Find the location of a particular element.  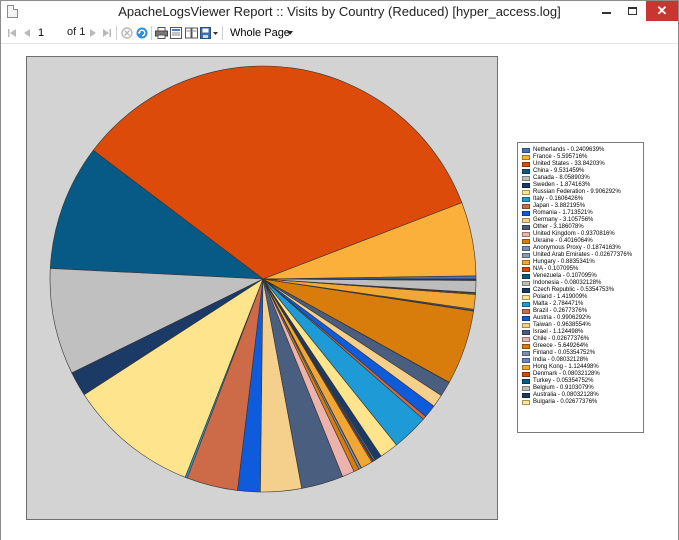

legend-item: Anonymous Proxy - 0.1874163% is located at coordinates (581, 248).